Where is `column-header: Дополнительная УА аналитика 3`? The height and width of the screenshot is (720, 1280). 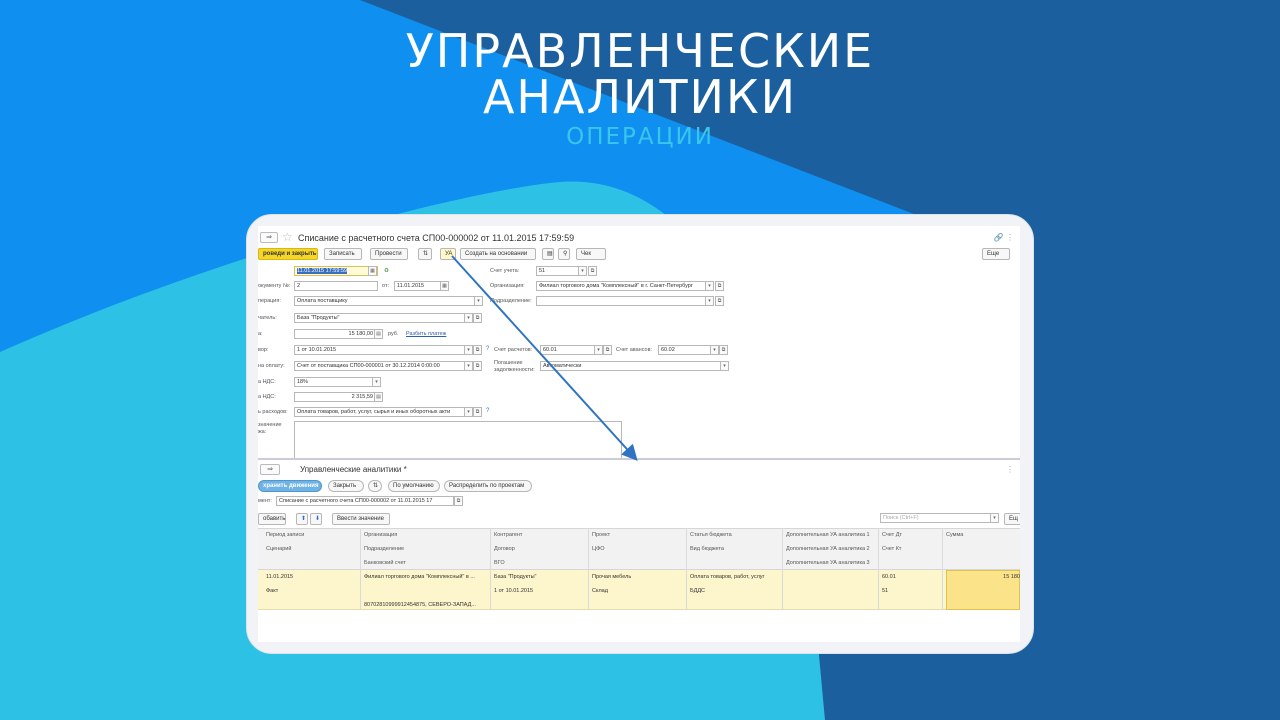 column-header: Дополнительная УА аналитика 3 is located at coordinates (828, 563).